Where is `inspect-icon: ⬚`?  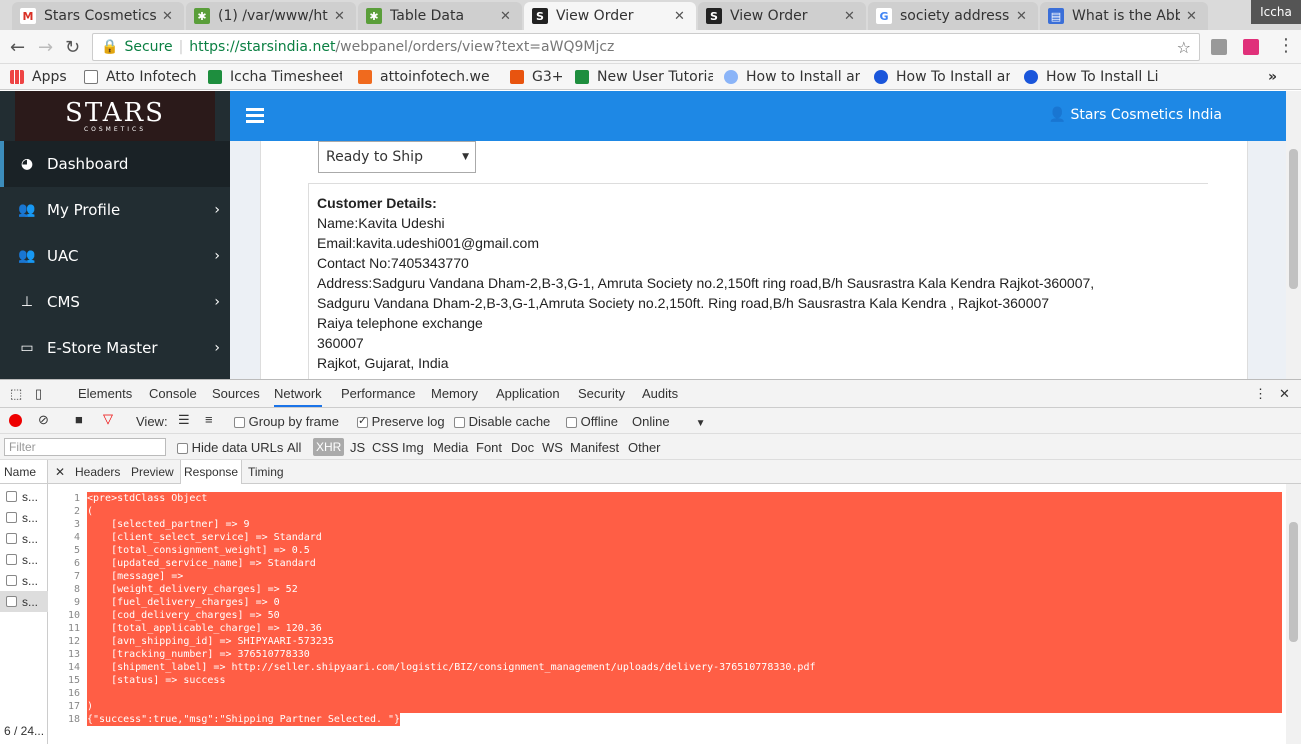
inspect-icon: ⬚ is located at coordinates (16, 394).